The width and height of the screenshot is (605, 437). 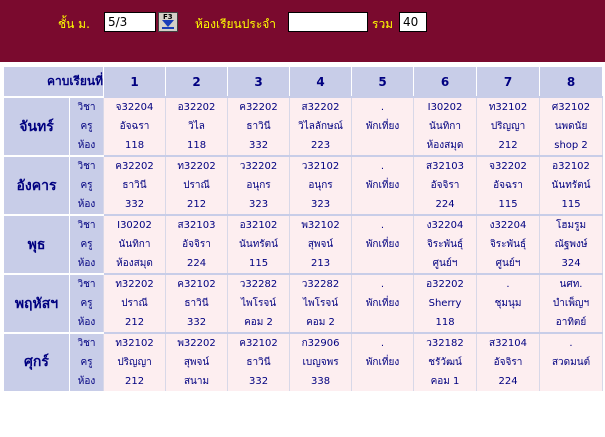 I want to click on schedule-cell: ปริญญา, so click(x=135, y=362).